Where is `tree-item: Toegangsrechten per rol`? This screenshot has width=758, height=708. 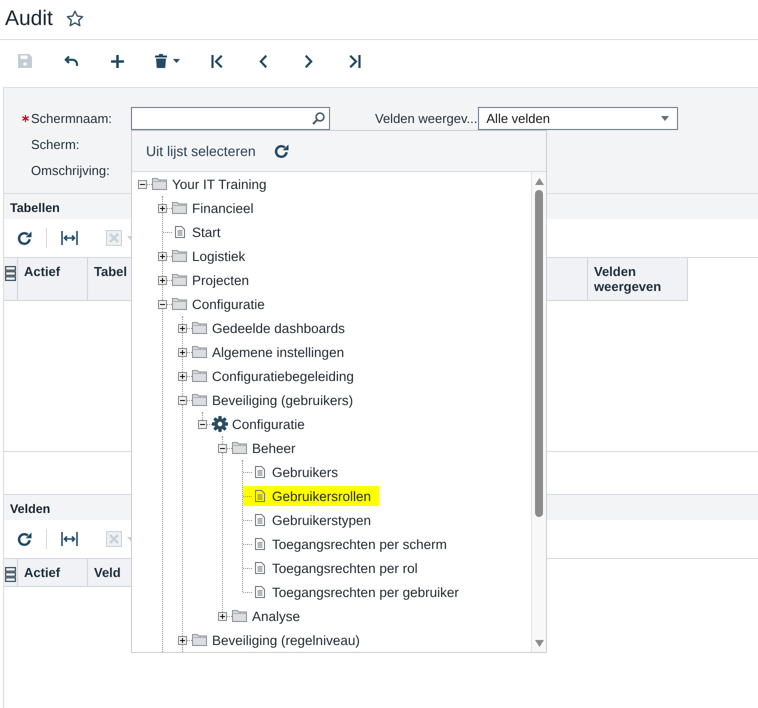
tree-item: Toegangsrechten per rol is located at coordinates (334, 568).